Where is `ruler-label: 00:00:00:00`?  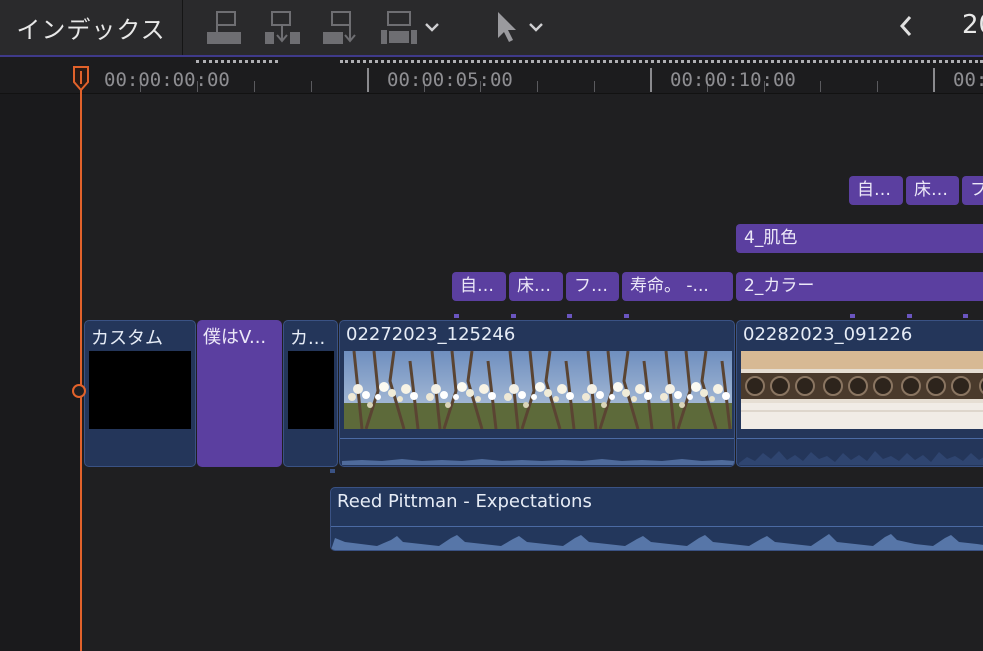
ruler-label: 00:00:00:00 is located at coordinates (167, 80).